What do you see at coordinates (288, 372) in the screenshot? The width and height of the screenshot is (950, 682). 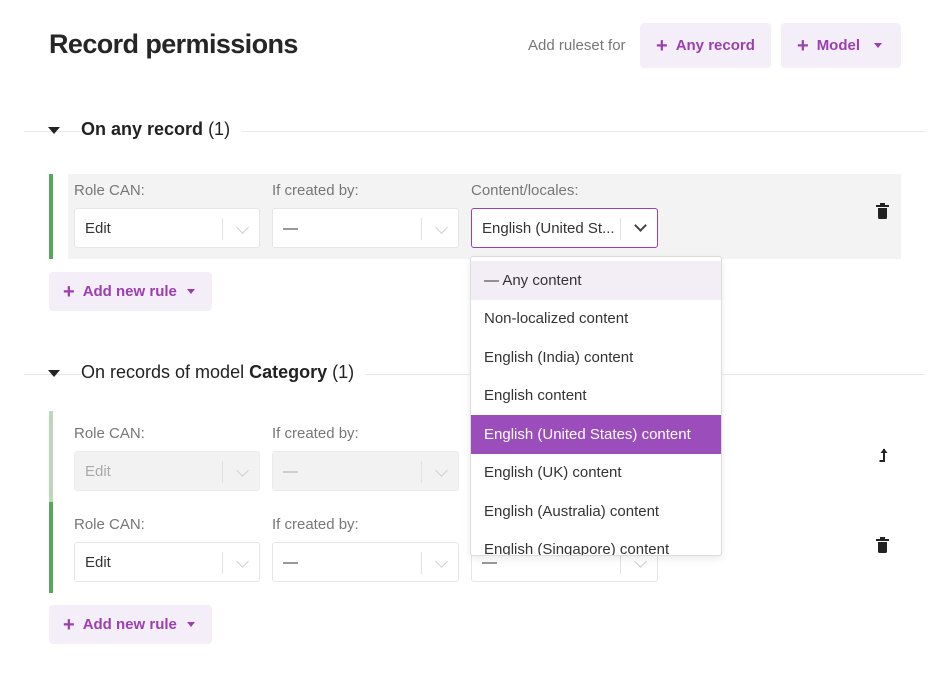 I see `section-title-model: Category` at bounding box center [288, 372].